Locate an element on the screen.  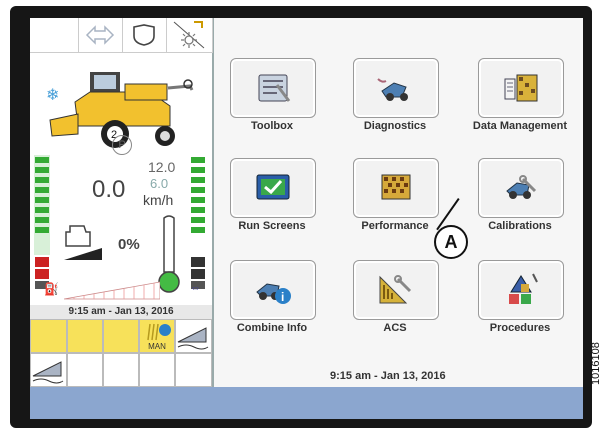
data-management-icon is located at coordinates (521, 88).